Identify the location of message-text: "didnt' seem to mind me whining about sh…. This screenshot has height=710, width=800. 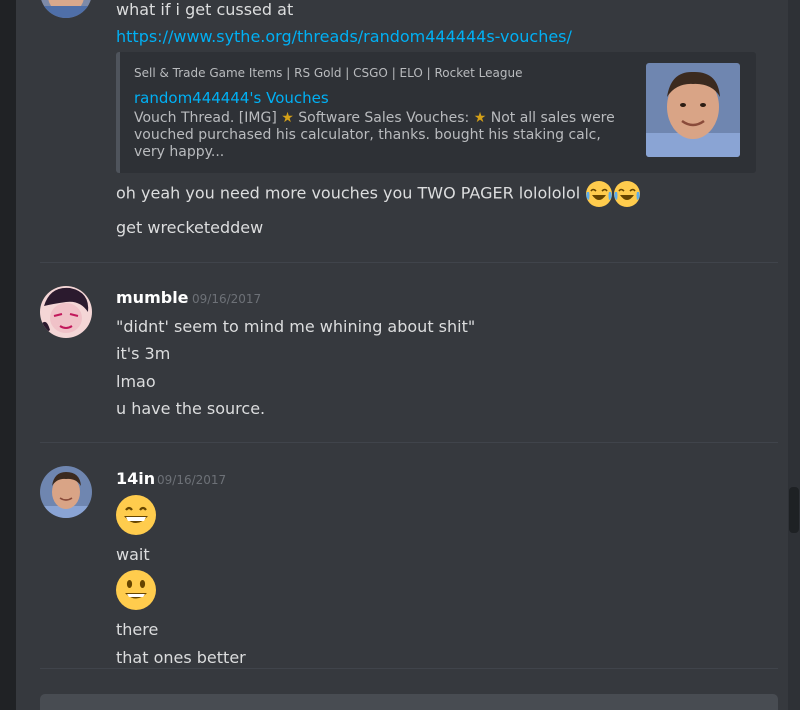
(296, 326).